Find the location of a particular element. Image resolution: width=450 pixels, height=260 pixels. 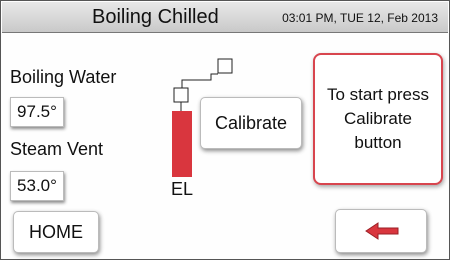

level-bar is located at coordinates (182, 144).